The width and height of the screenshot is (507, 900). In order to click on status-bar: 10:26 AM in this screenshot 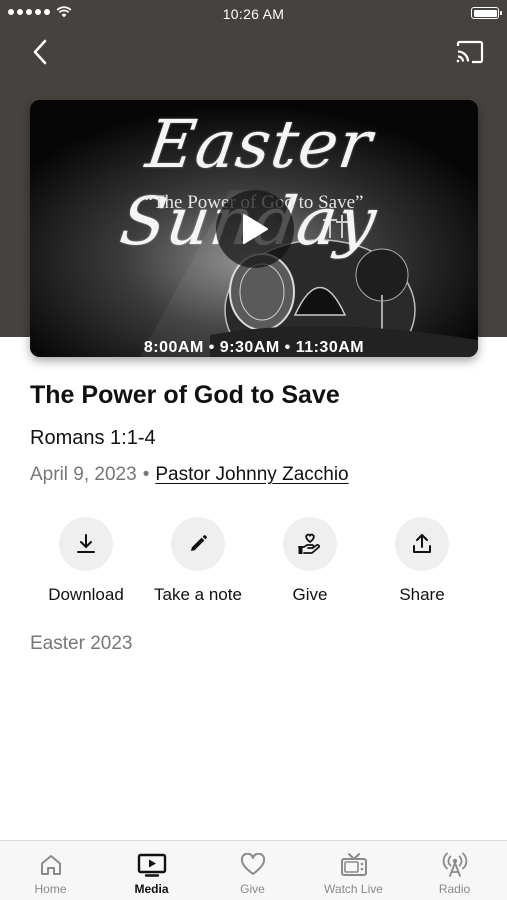, I will do `click(253, 14)`.